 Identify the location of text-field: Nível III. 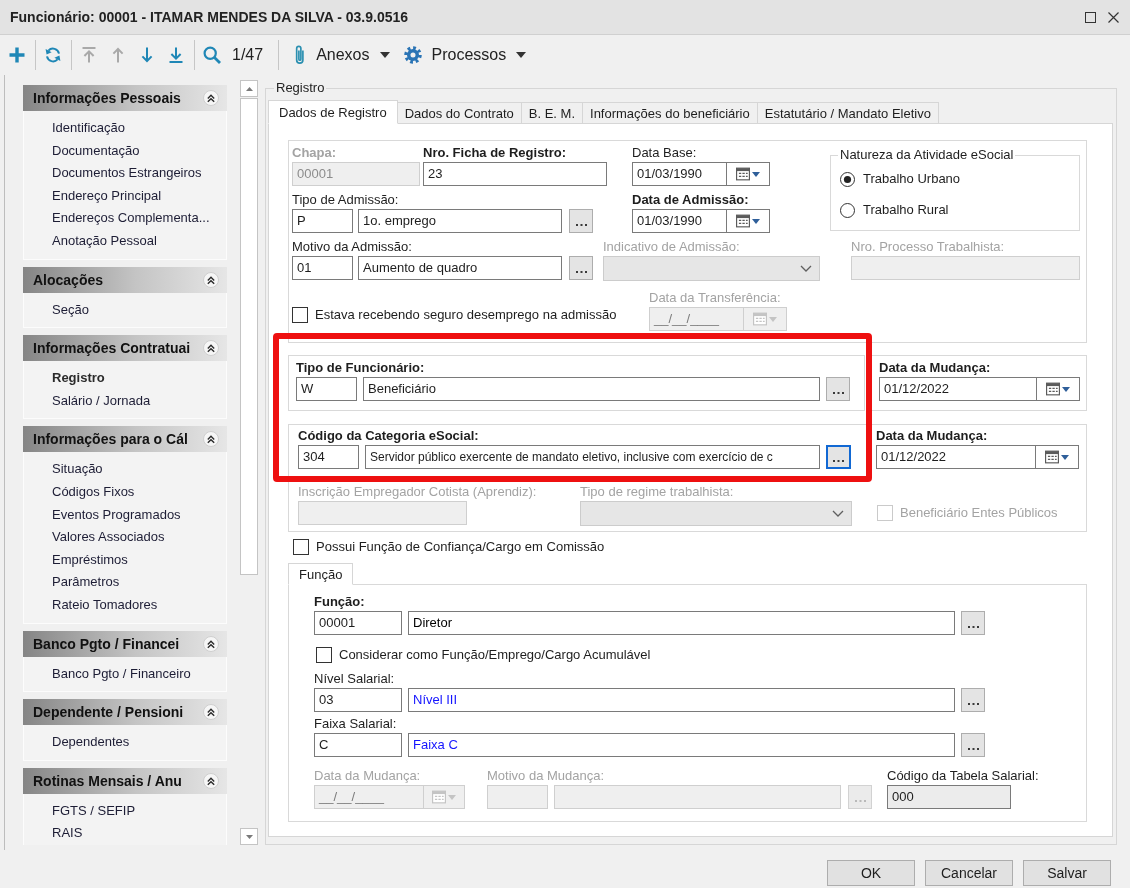
(681, 700).